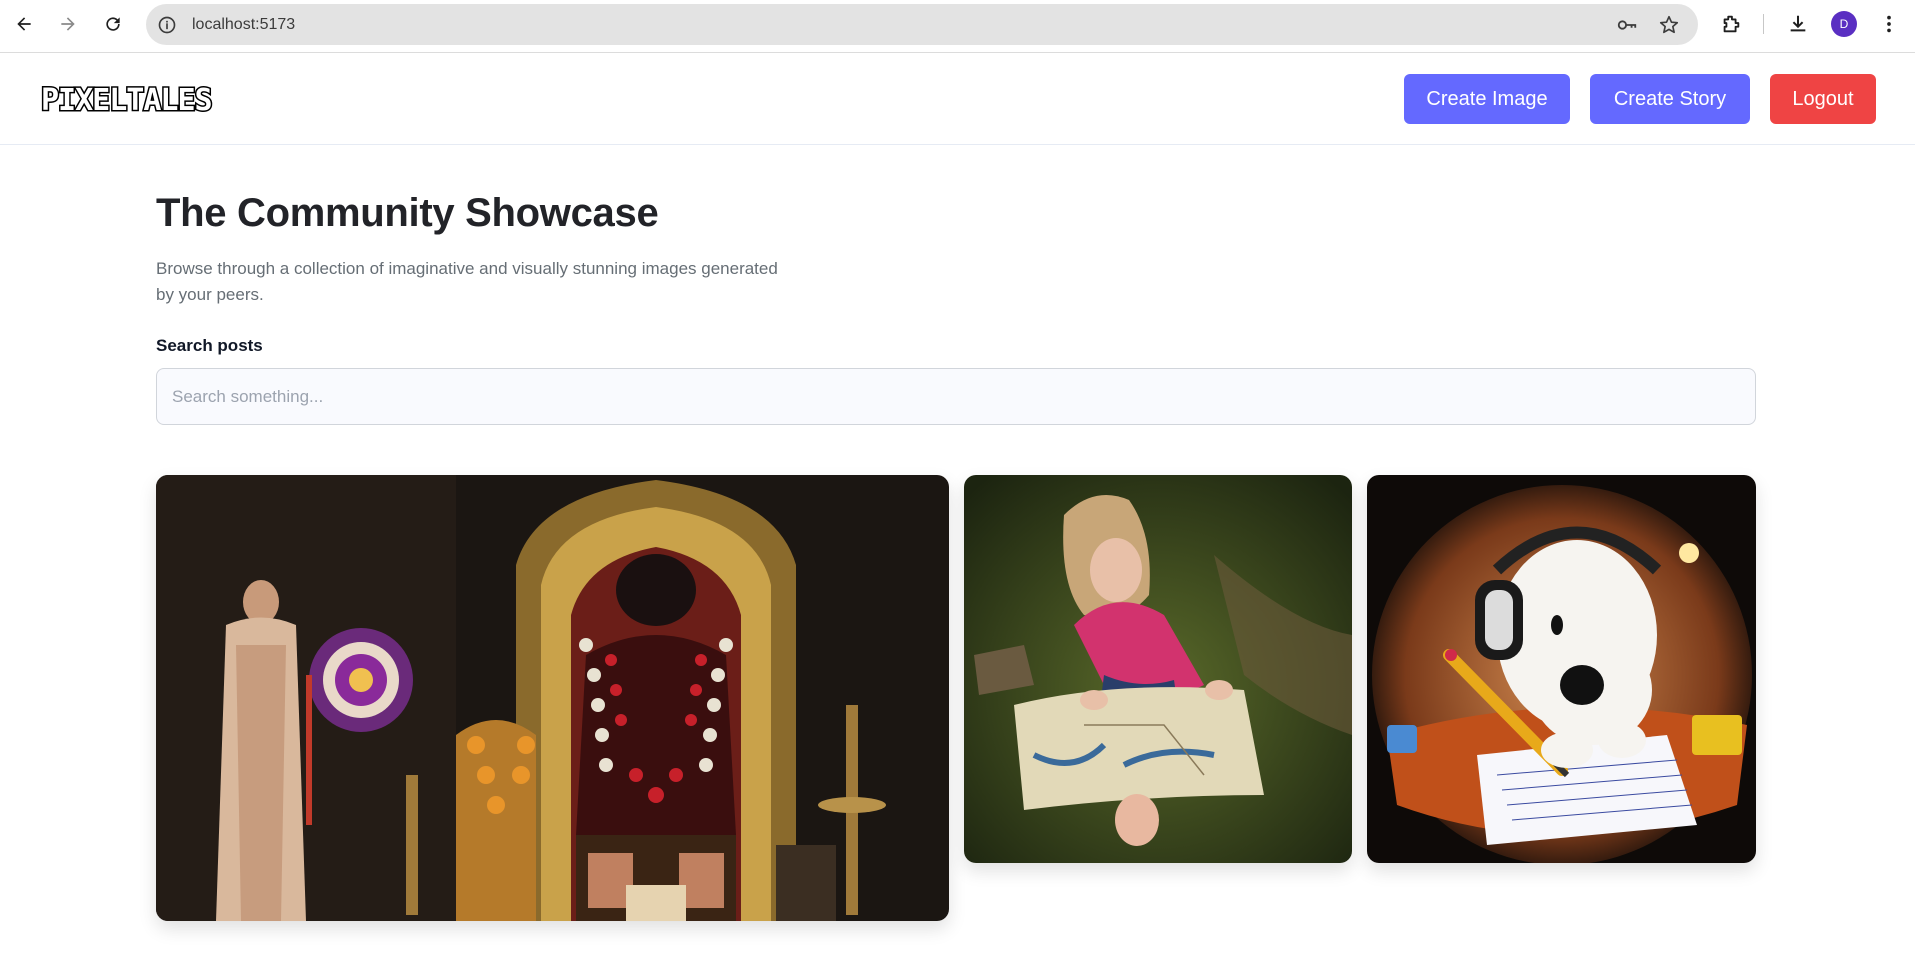  Describe the element at coordinates (126, 100) in the screenshot. I see `svg-text: PIXELTALES` at that location.